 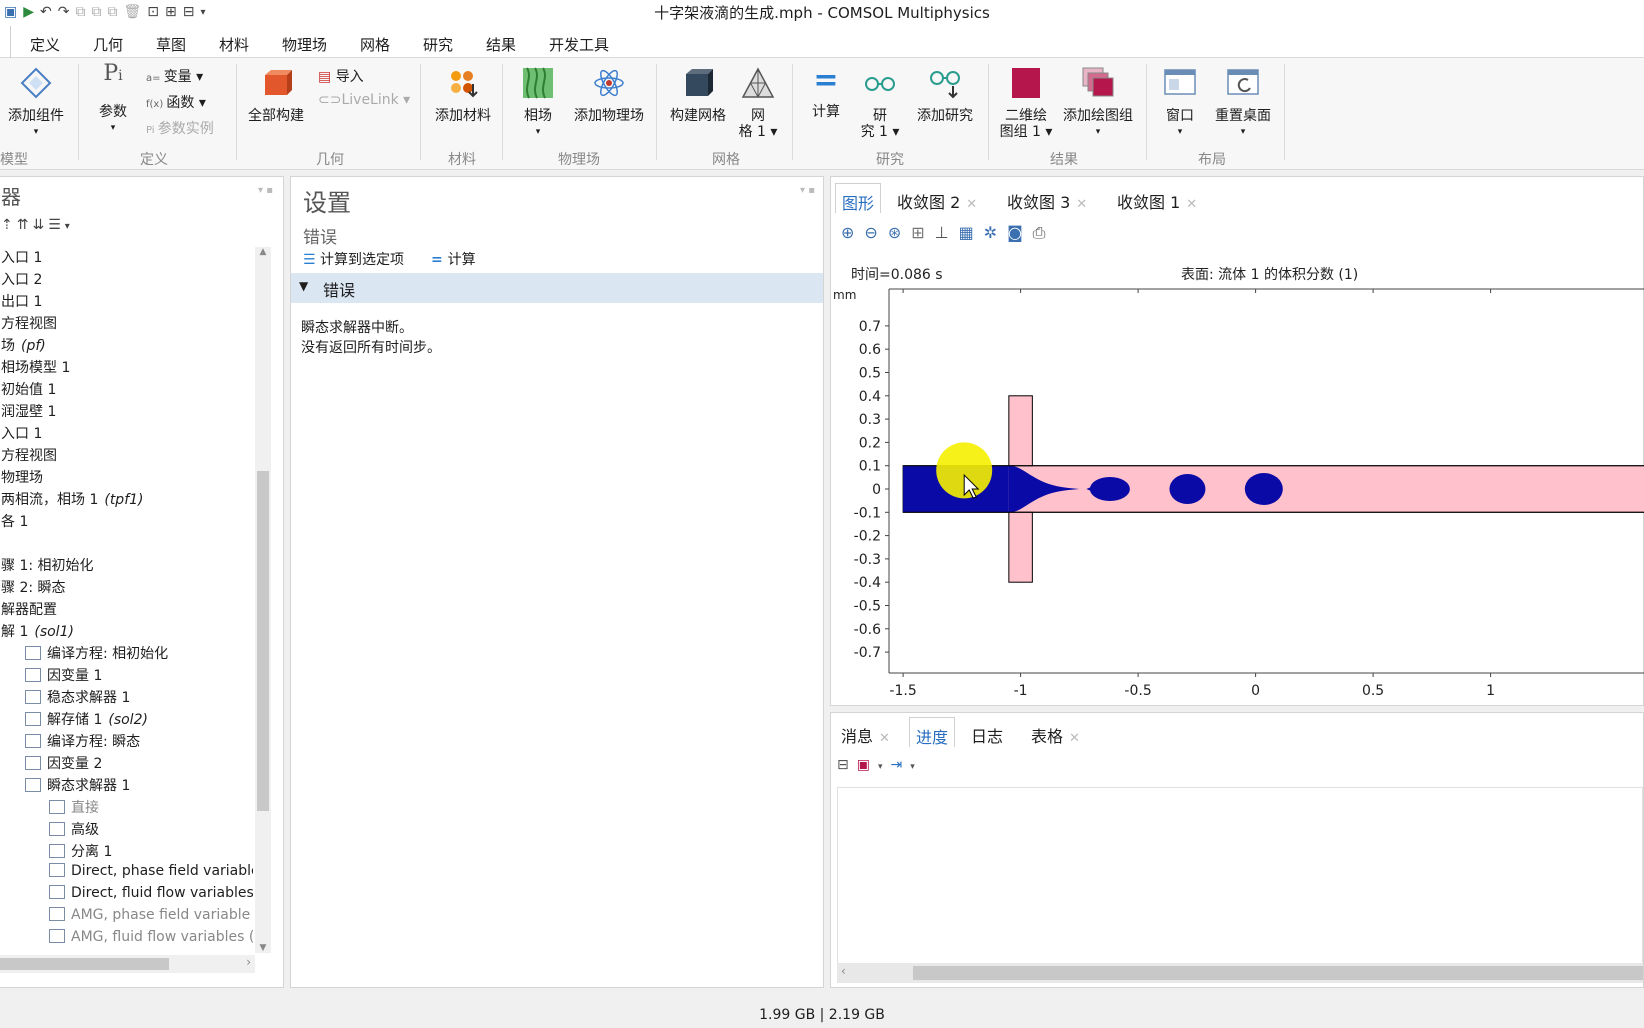 I want to click on build-mesh-button: 构建网格, so click(x=698, y=95).